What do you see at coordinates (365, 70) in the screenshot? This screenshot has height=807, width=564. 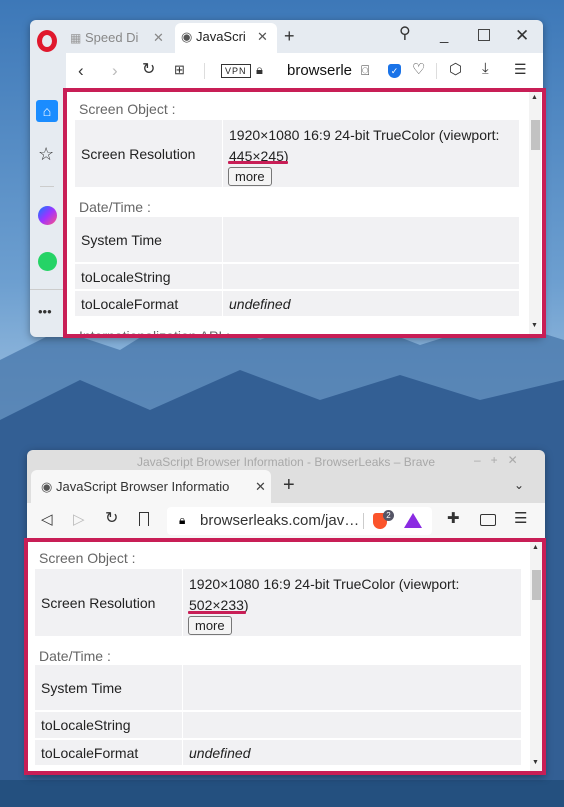 I see `camera-icon: ⌼` at bounding box center [365, 70].